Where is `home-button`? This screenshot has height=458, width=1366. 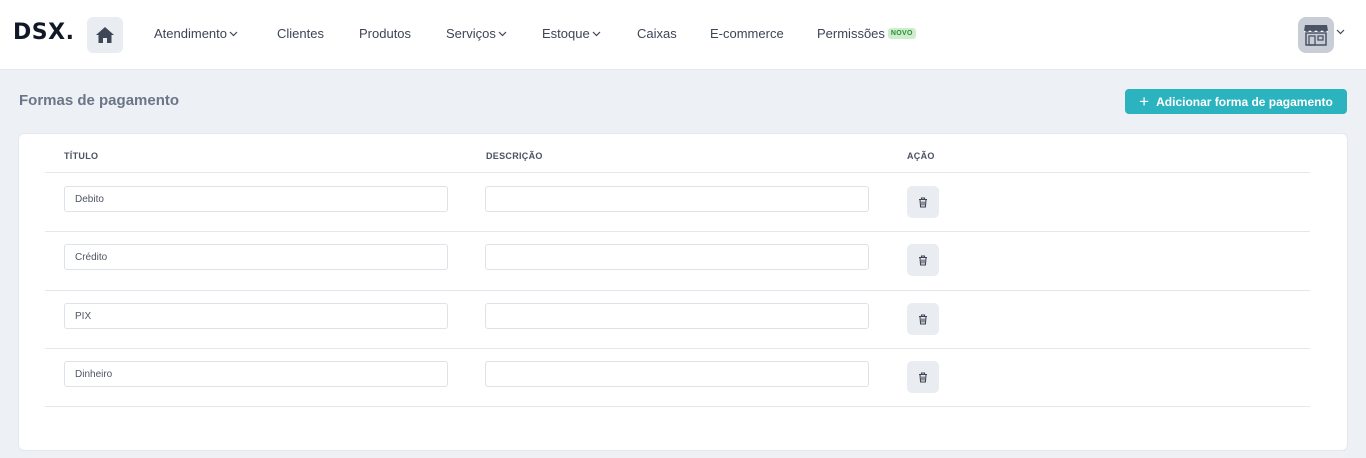 home-button is located at coordinates (105, 35).